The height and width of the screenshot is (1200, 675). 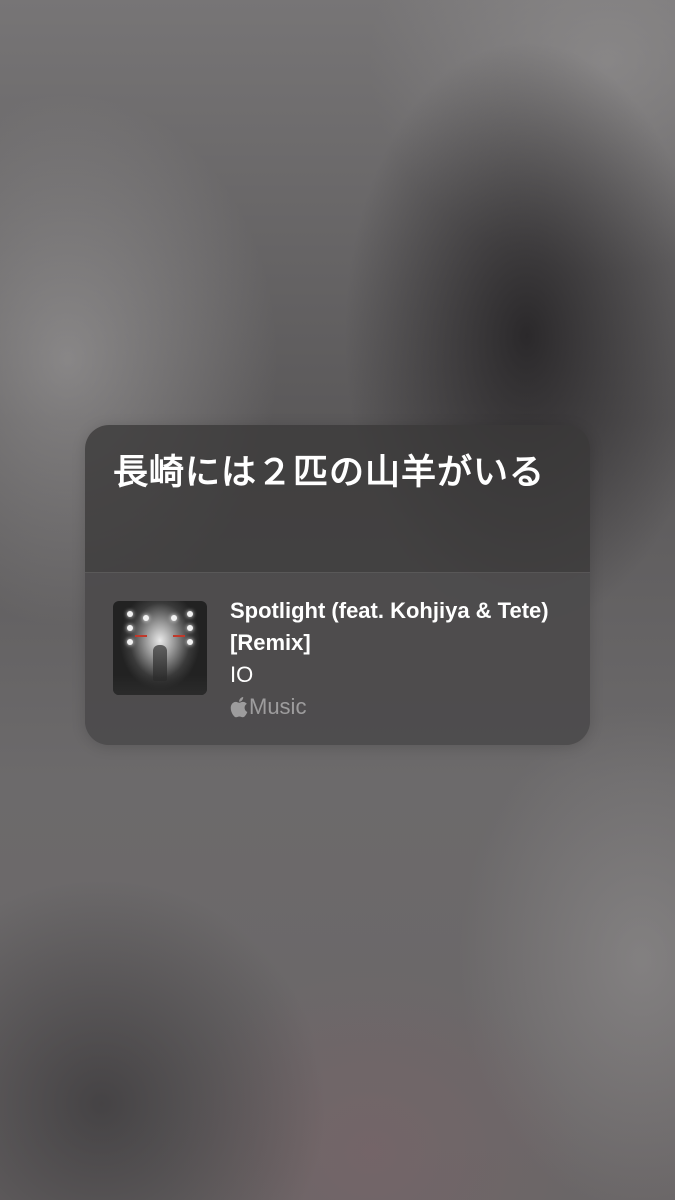 I want to click on apple-music-badge: Music, so click(x=268, y=707).